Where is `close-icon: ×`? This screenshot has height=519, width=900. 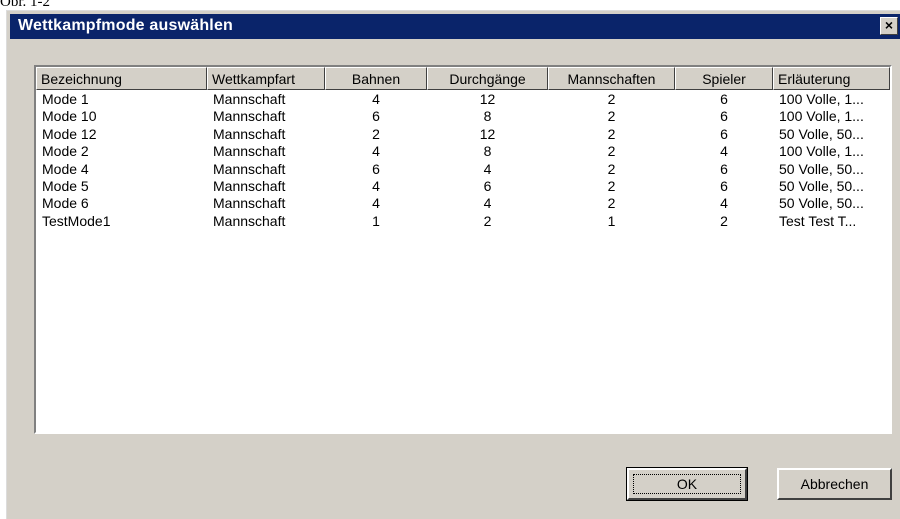 close-icon: × is located at coordinates (889, 25).